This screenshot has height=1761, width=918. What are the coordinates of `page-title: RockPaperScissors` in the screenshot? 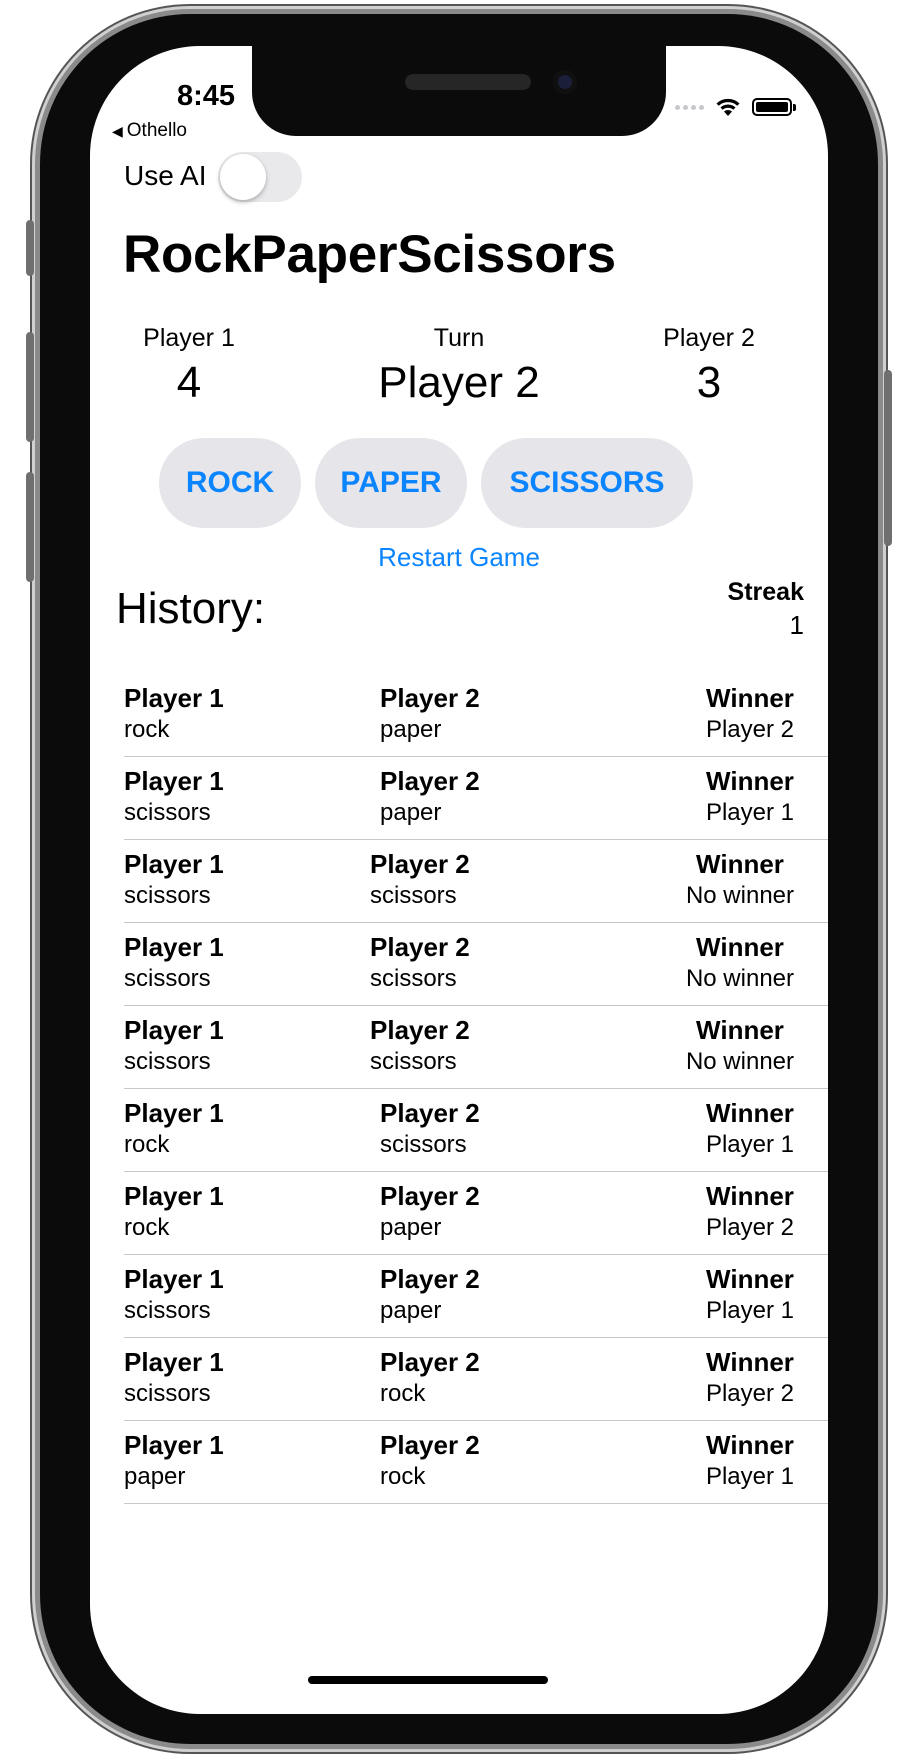 It's located at (369, 254).